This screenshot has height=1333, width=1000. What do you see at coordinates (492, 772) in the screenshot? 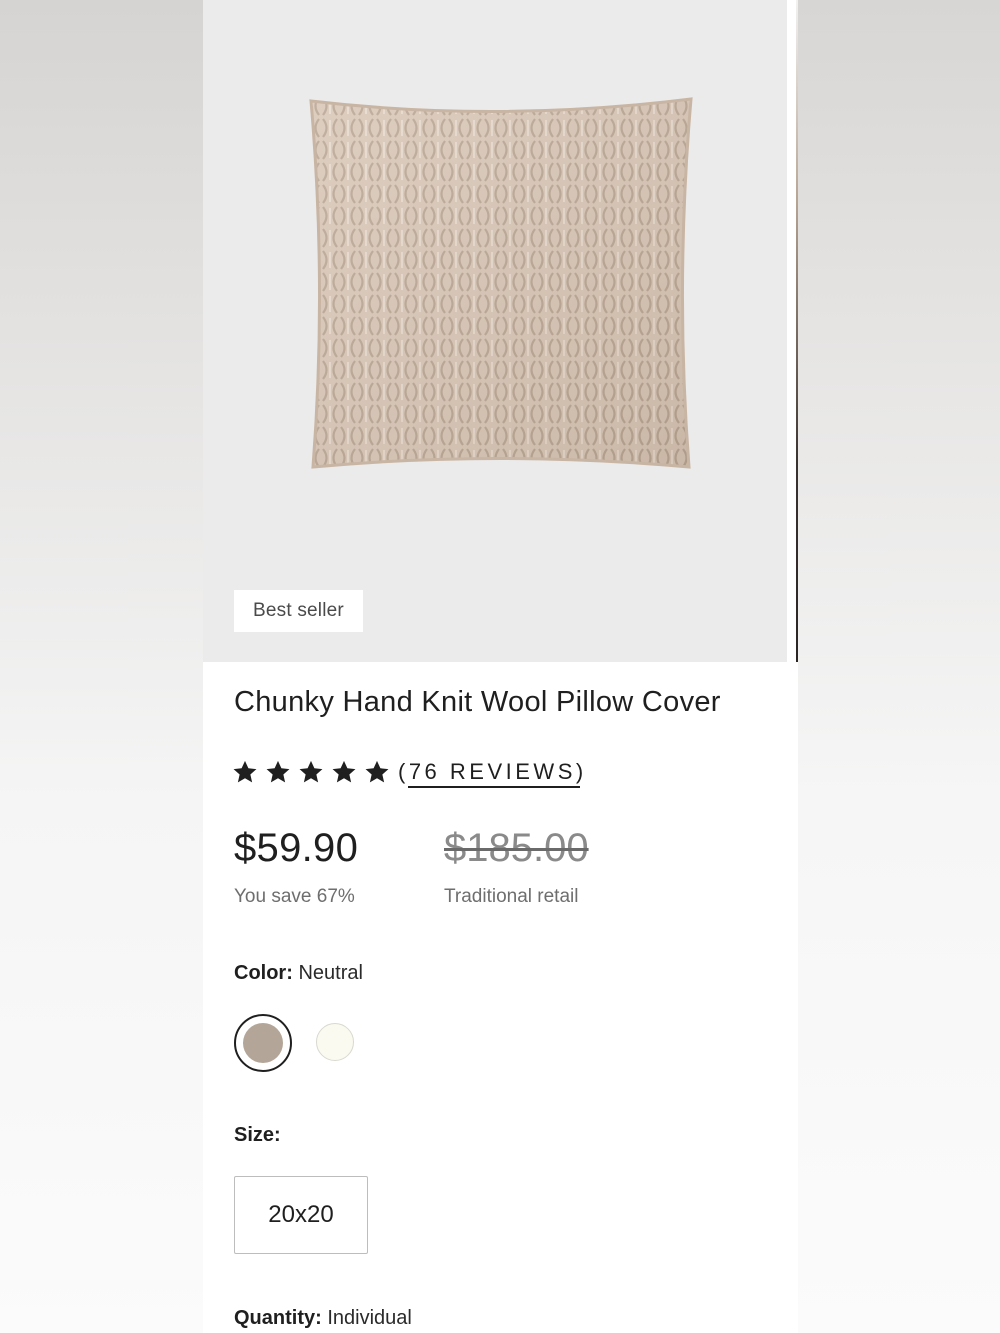
I see `reviews-link: (76 REVIEWS)` at bounding box center [492, 772].